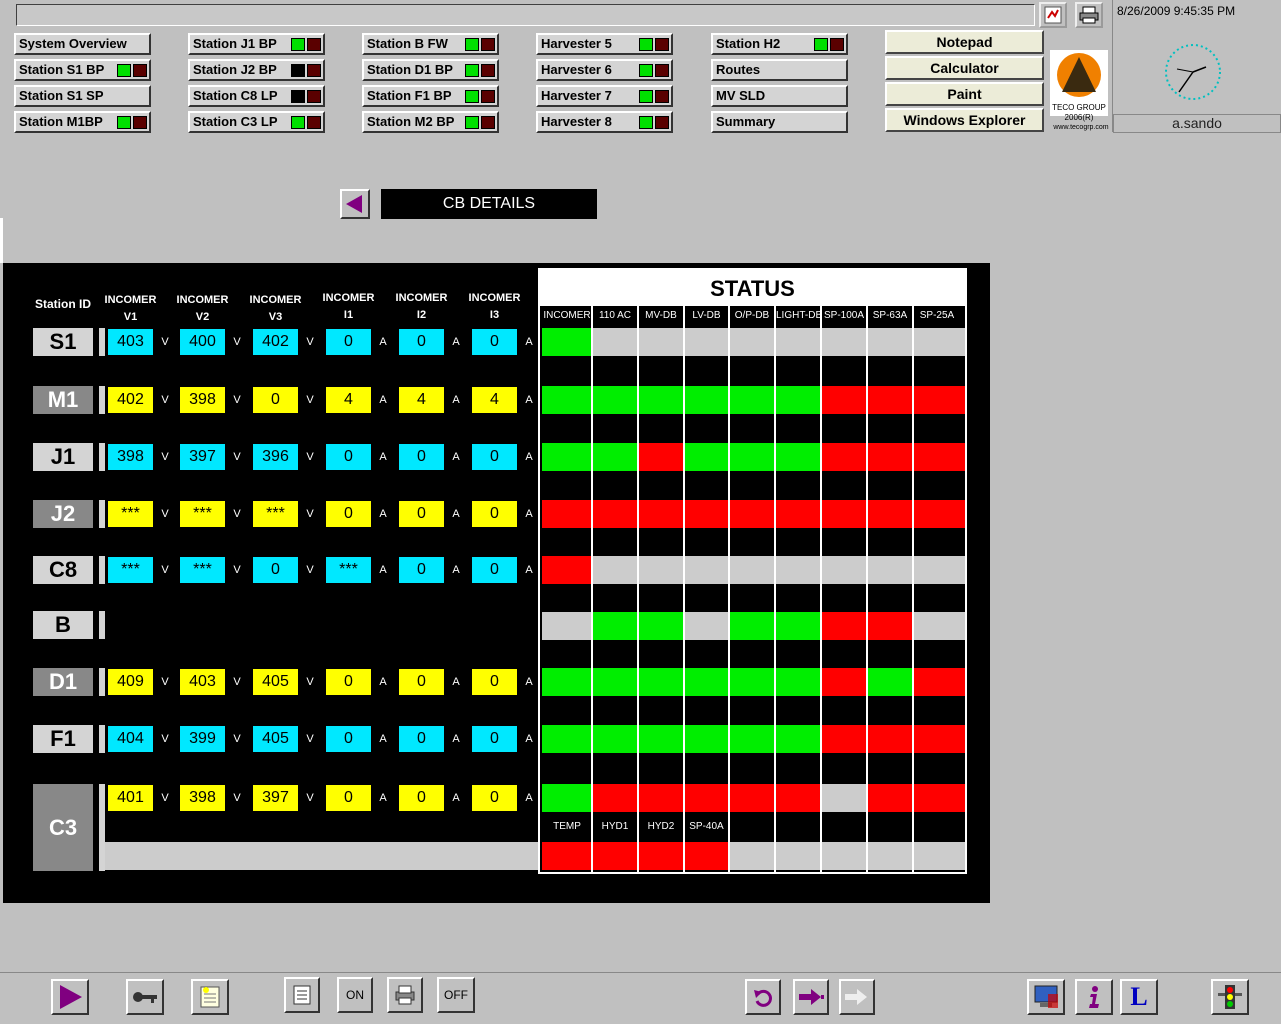 The width and height of the screenshot is (1281, 1024). I want to click on printer-icon, so click(1089, 15).